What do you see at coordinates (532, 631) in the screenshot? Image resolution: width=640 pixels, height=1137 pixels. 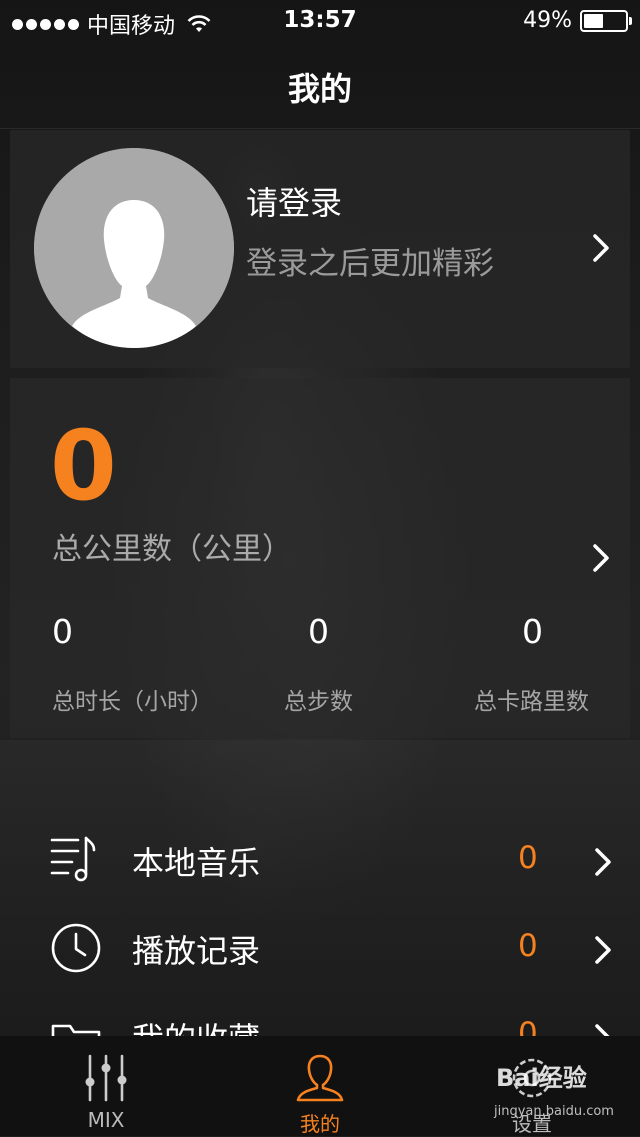 I see `total-calories-value: 0` at bounding box center [532, 631].